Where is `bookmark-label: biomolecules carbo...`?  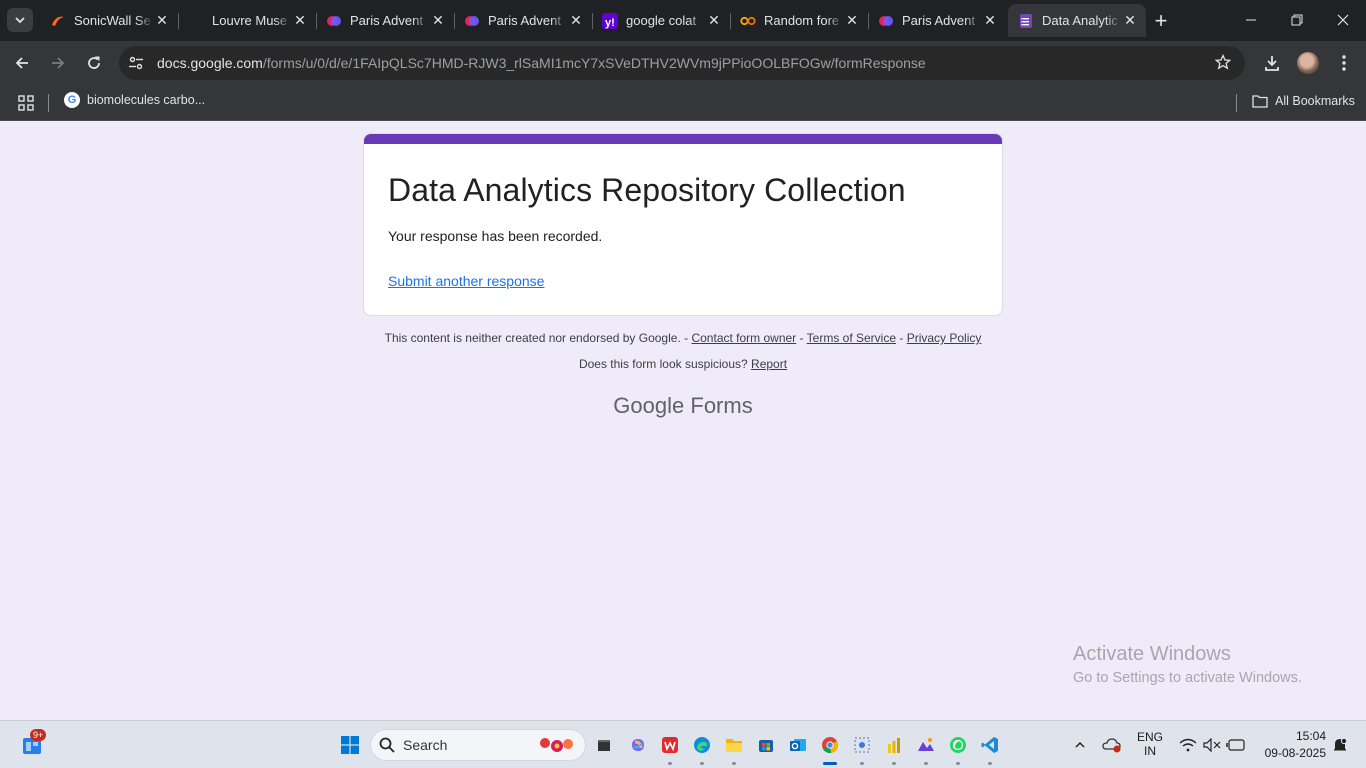 bookmark-label: biomolecules carbo... is located at coordinates (146, 100).